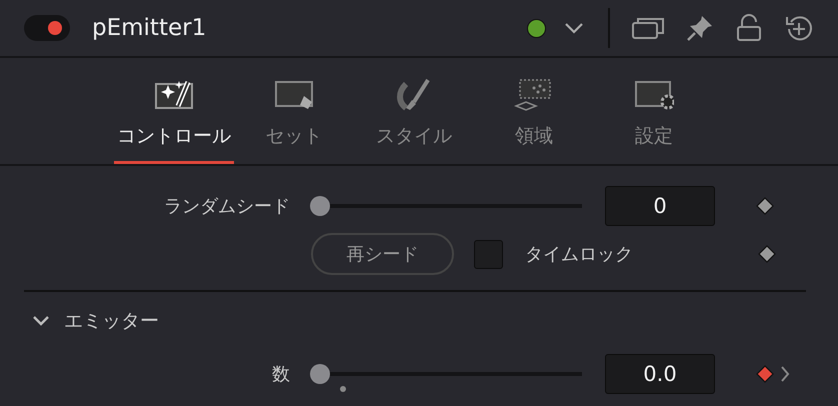 Image resolution: width=838 pixels, height=406 pixels. I want to click on slider-label: 数, so click(280, 374).